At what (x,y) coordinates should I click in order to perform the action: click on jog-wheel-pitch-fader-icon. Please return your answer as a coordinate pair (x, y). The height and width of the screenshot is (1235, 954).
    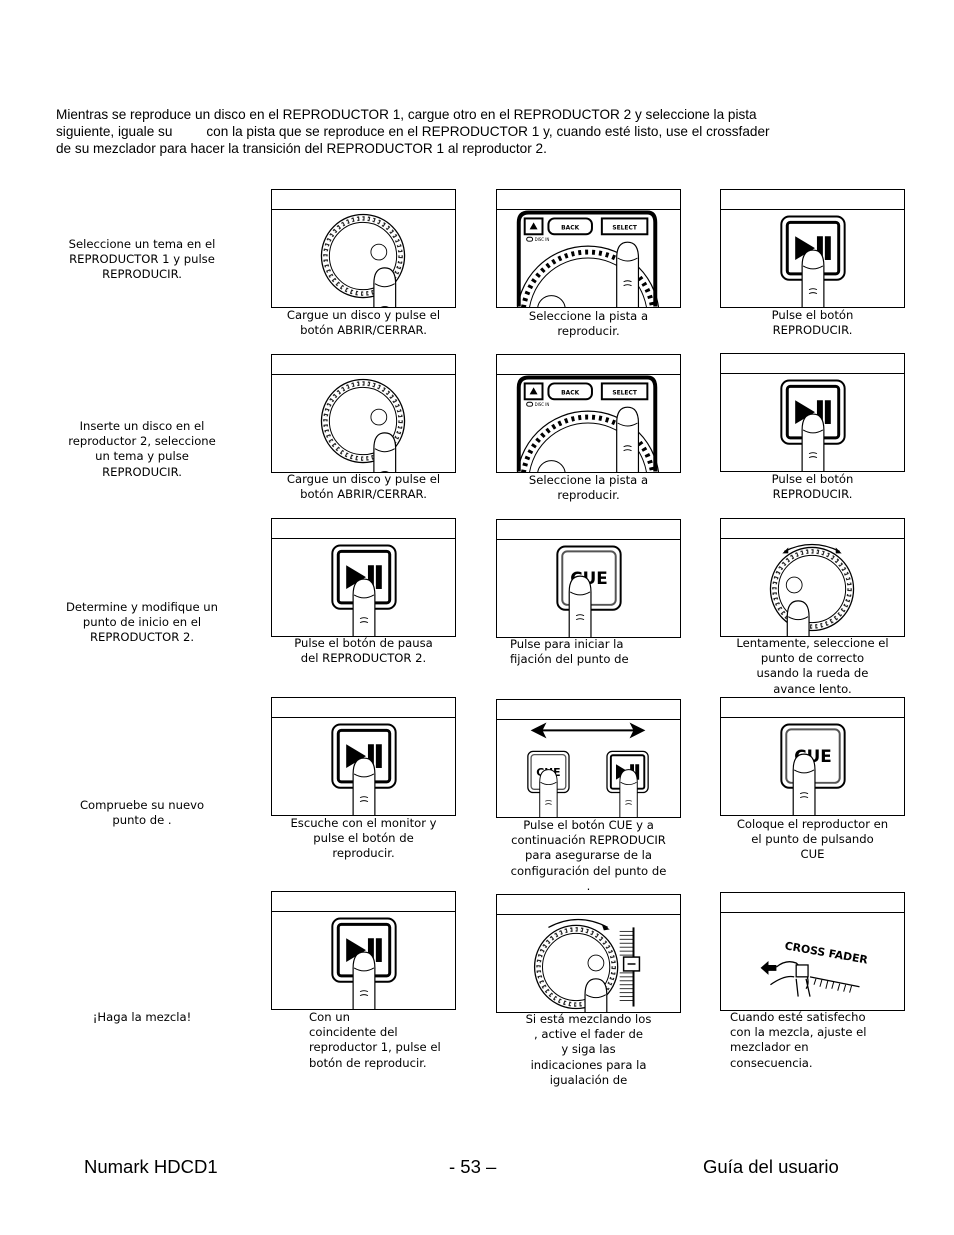
    Looking at the image, I should click on (569, 965).